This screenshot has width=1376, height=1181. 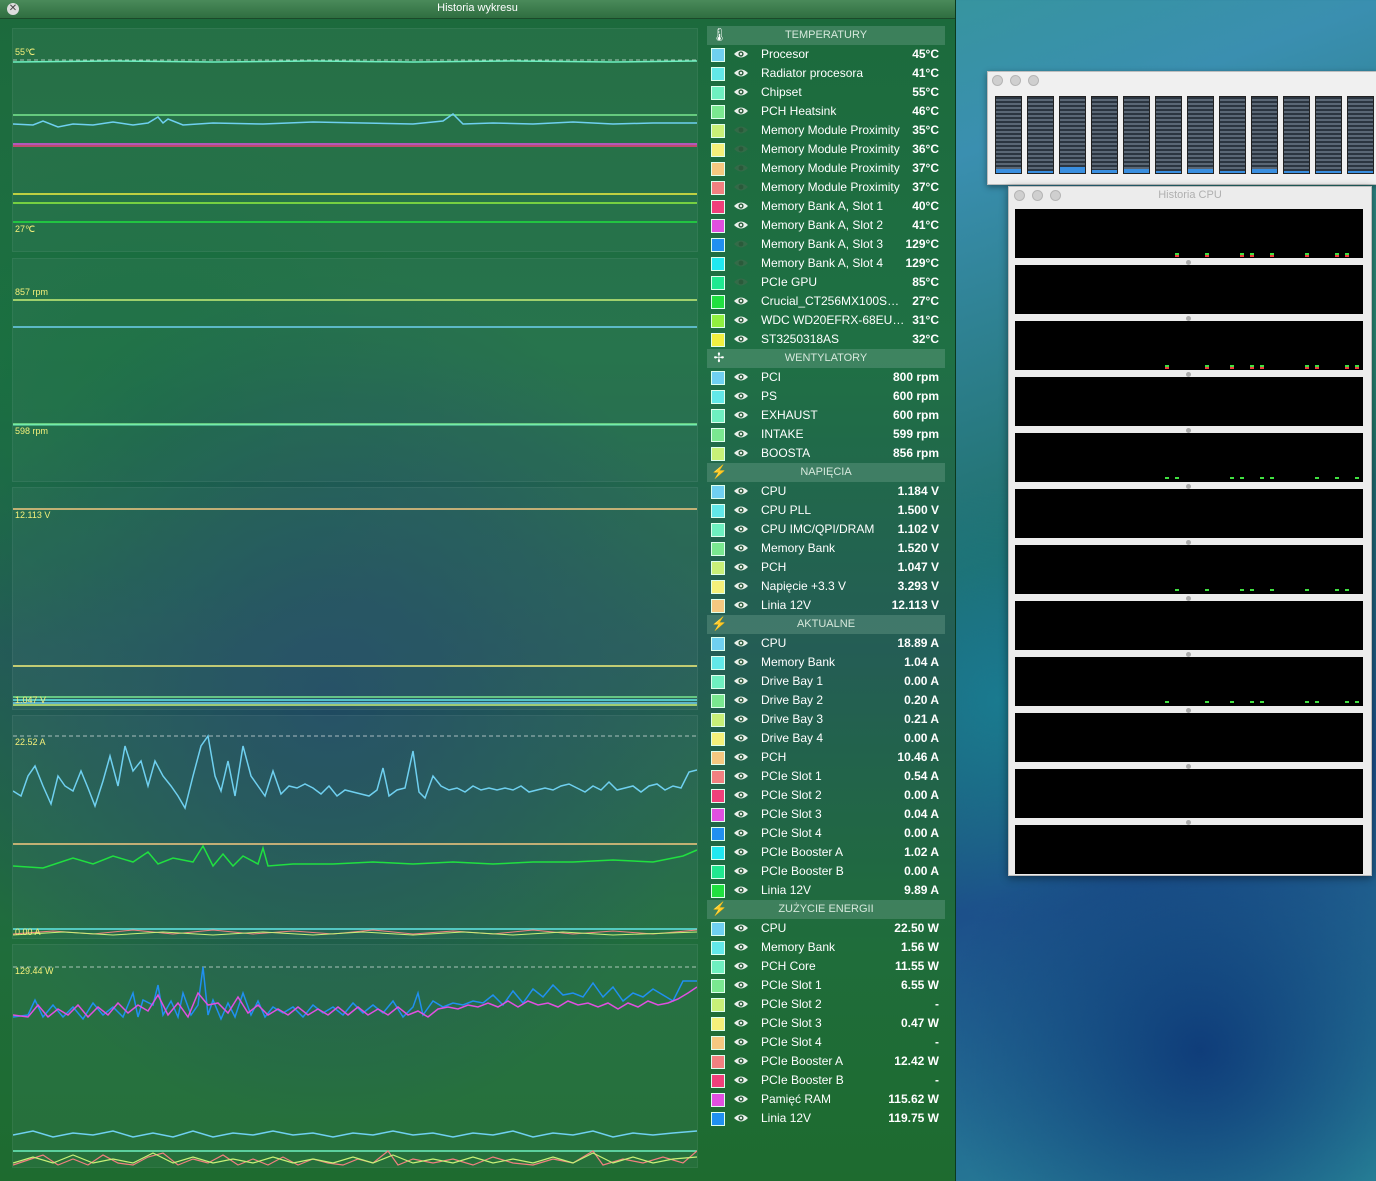 I want to click on sensor-row: Drive Bay 4 0.00 A, so click(x=826, y=738).